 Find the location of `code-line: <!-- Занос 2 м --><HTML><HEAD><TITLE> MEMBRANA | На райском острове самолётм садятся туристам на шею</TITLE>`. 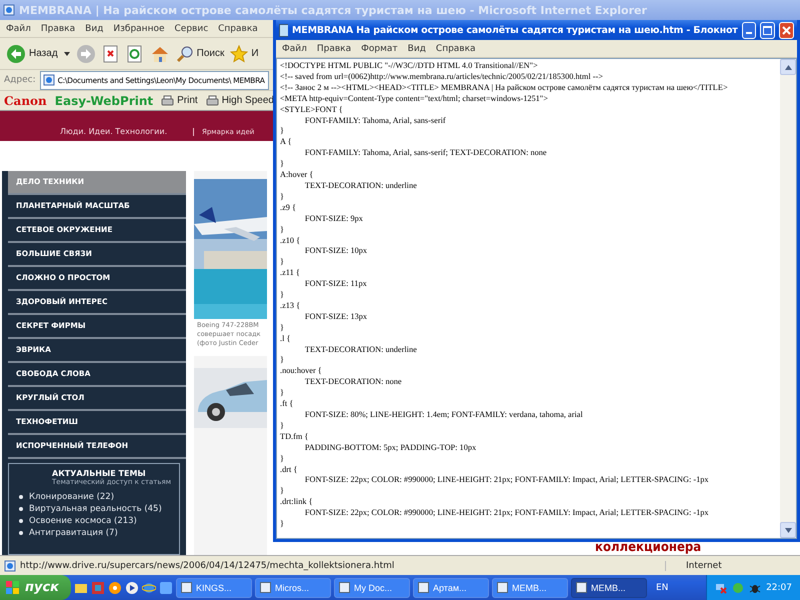

code-line: <!-- Занос 2 м --><HTML><HEAD><TITLE> MEMBRANA | На райском острове самолётм садятся туристам на шею</TITLE> is located at coordinates (504, 88).